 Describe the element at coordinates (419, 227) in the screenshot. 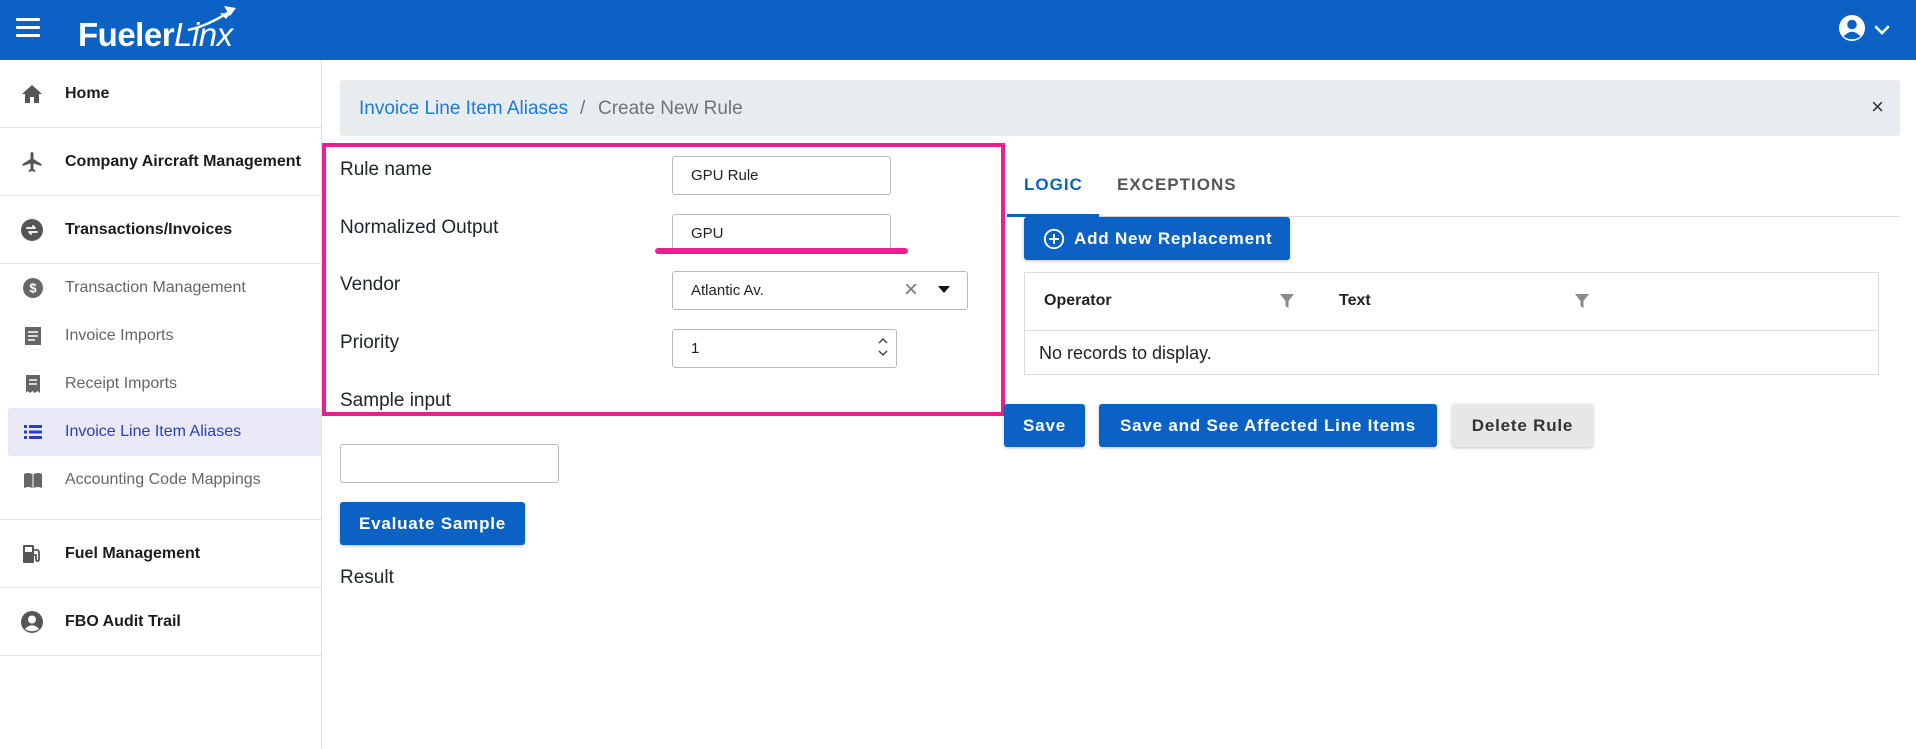

I see `normalized-output-label: Normalized Output` at that location.